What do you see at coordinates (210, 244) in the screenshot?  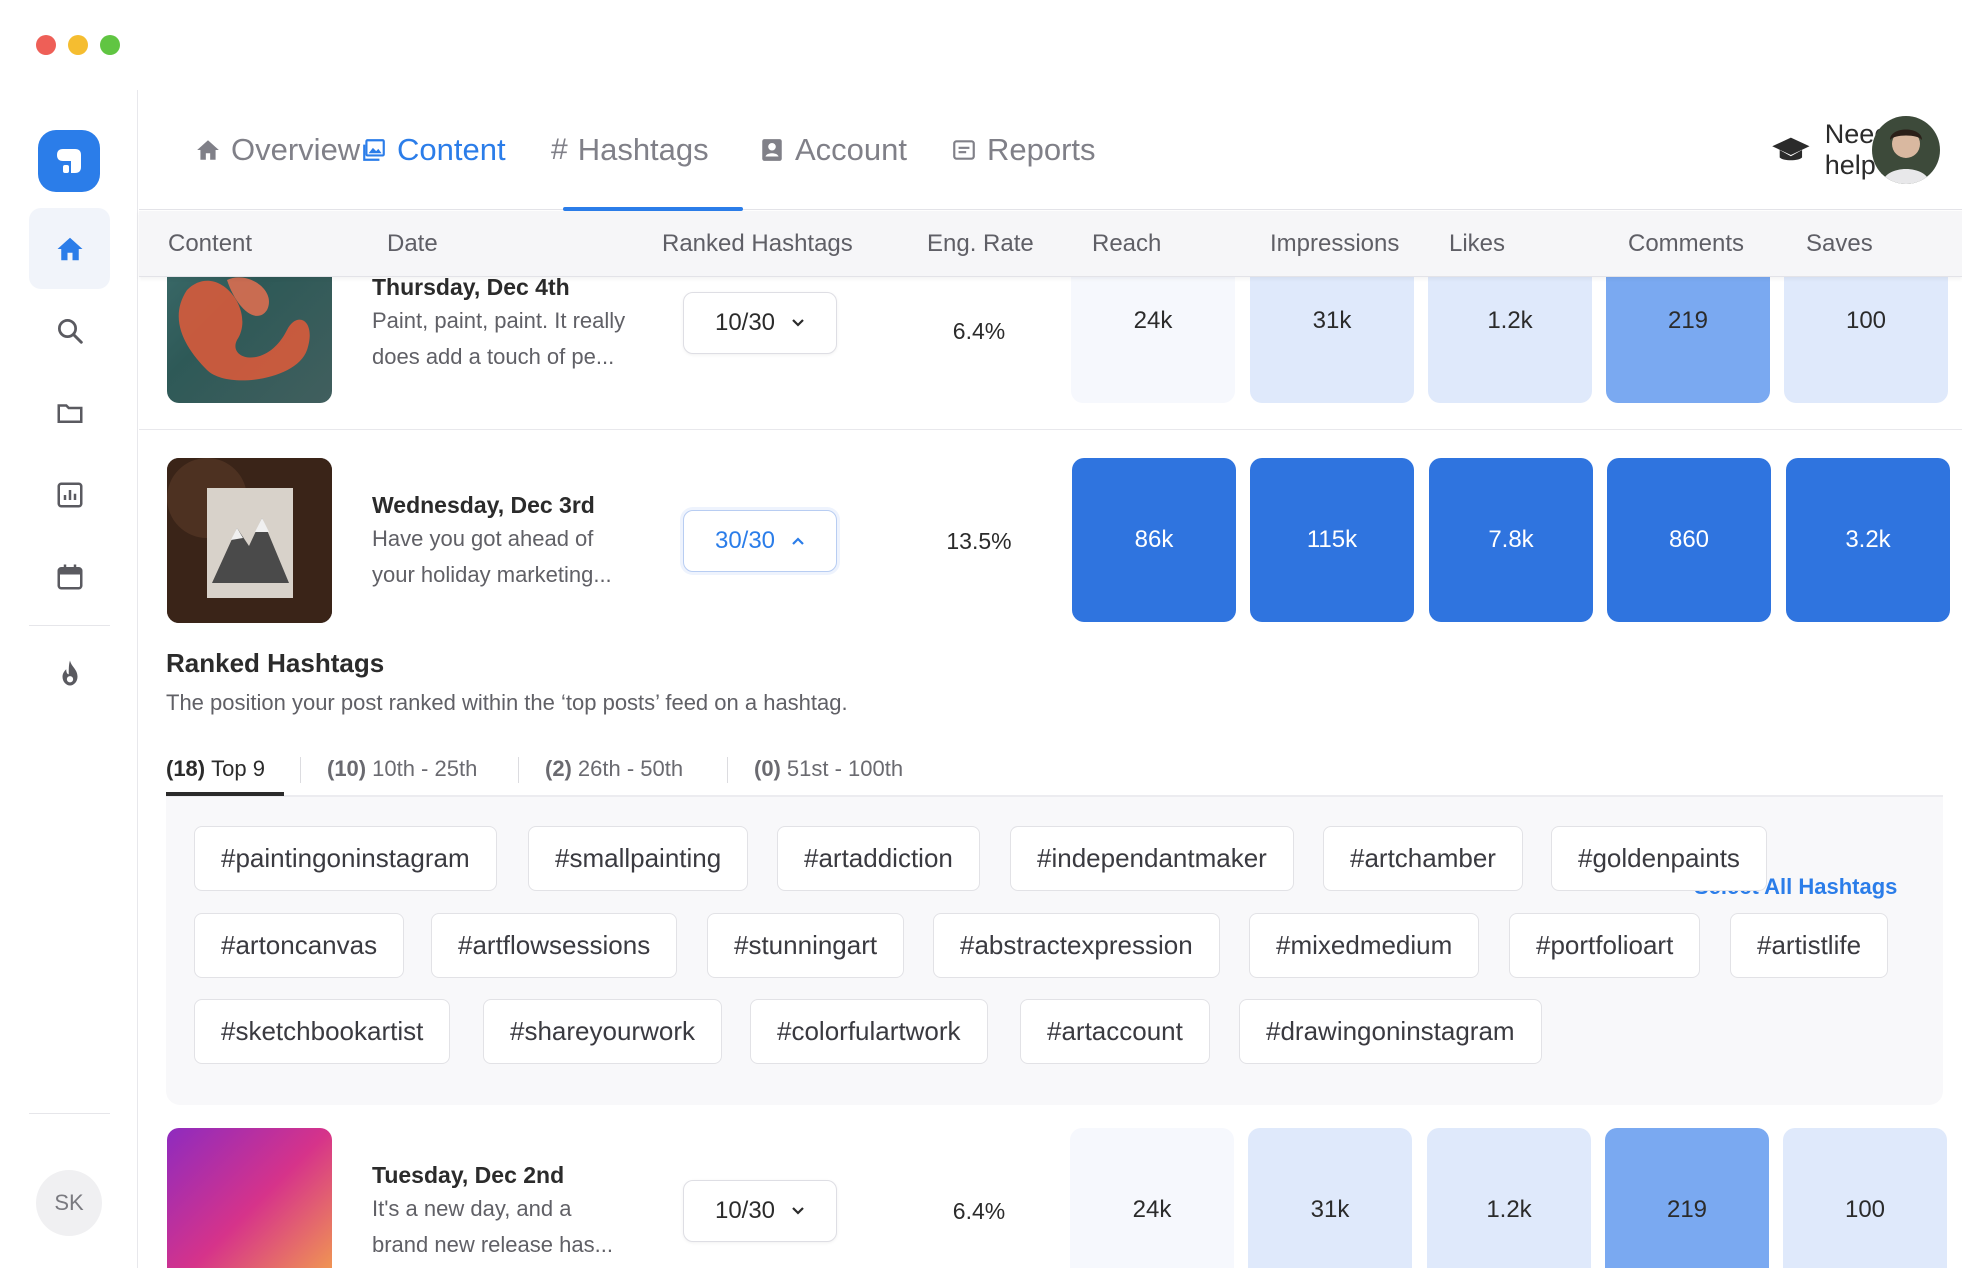 I see `column-header-content: Content` at bounding box center [210, 244].